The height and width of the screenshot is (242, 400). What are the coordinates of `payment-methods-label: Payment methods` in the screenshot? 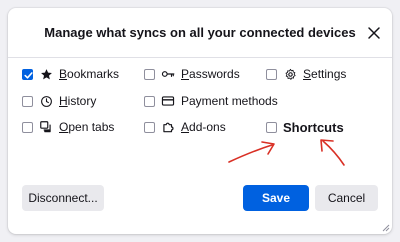 It's located at (229, 101).